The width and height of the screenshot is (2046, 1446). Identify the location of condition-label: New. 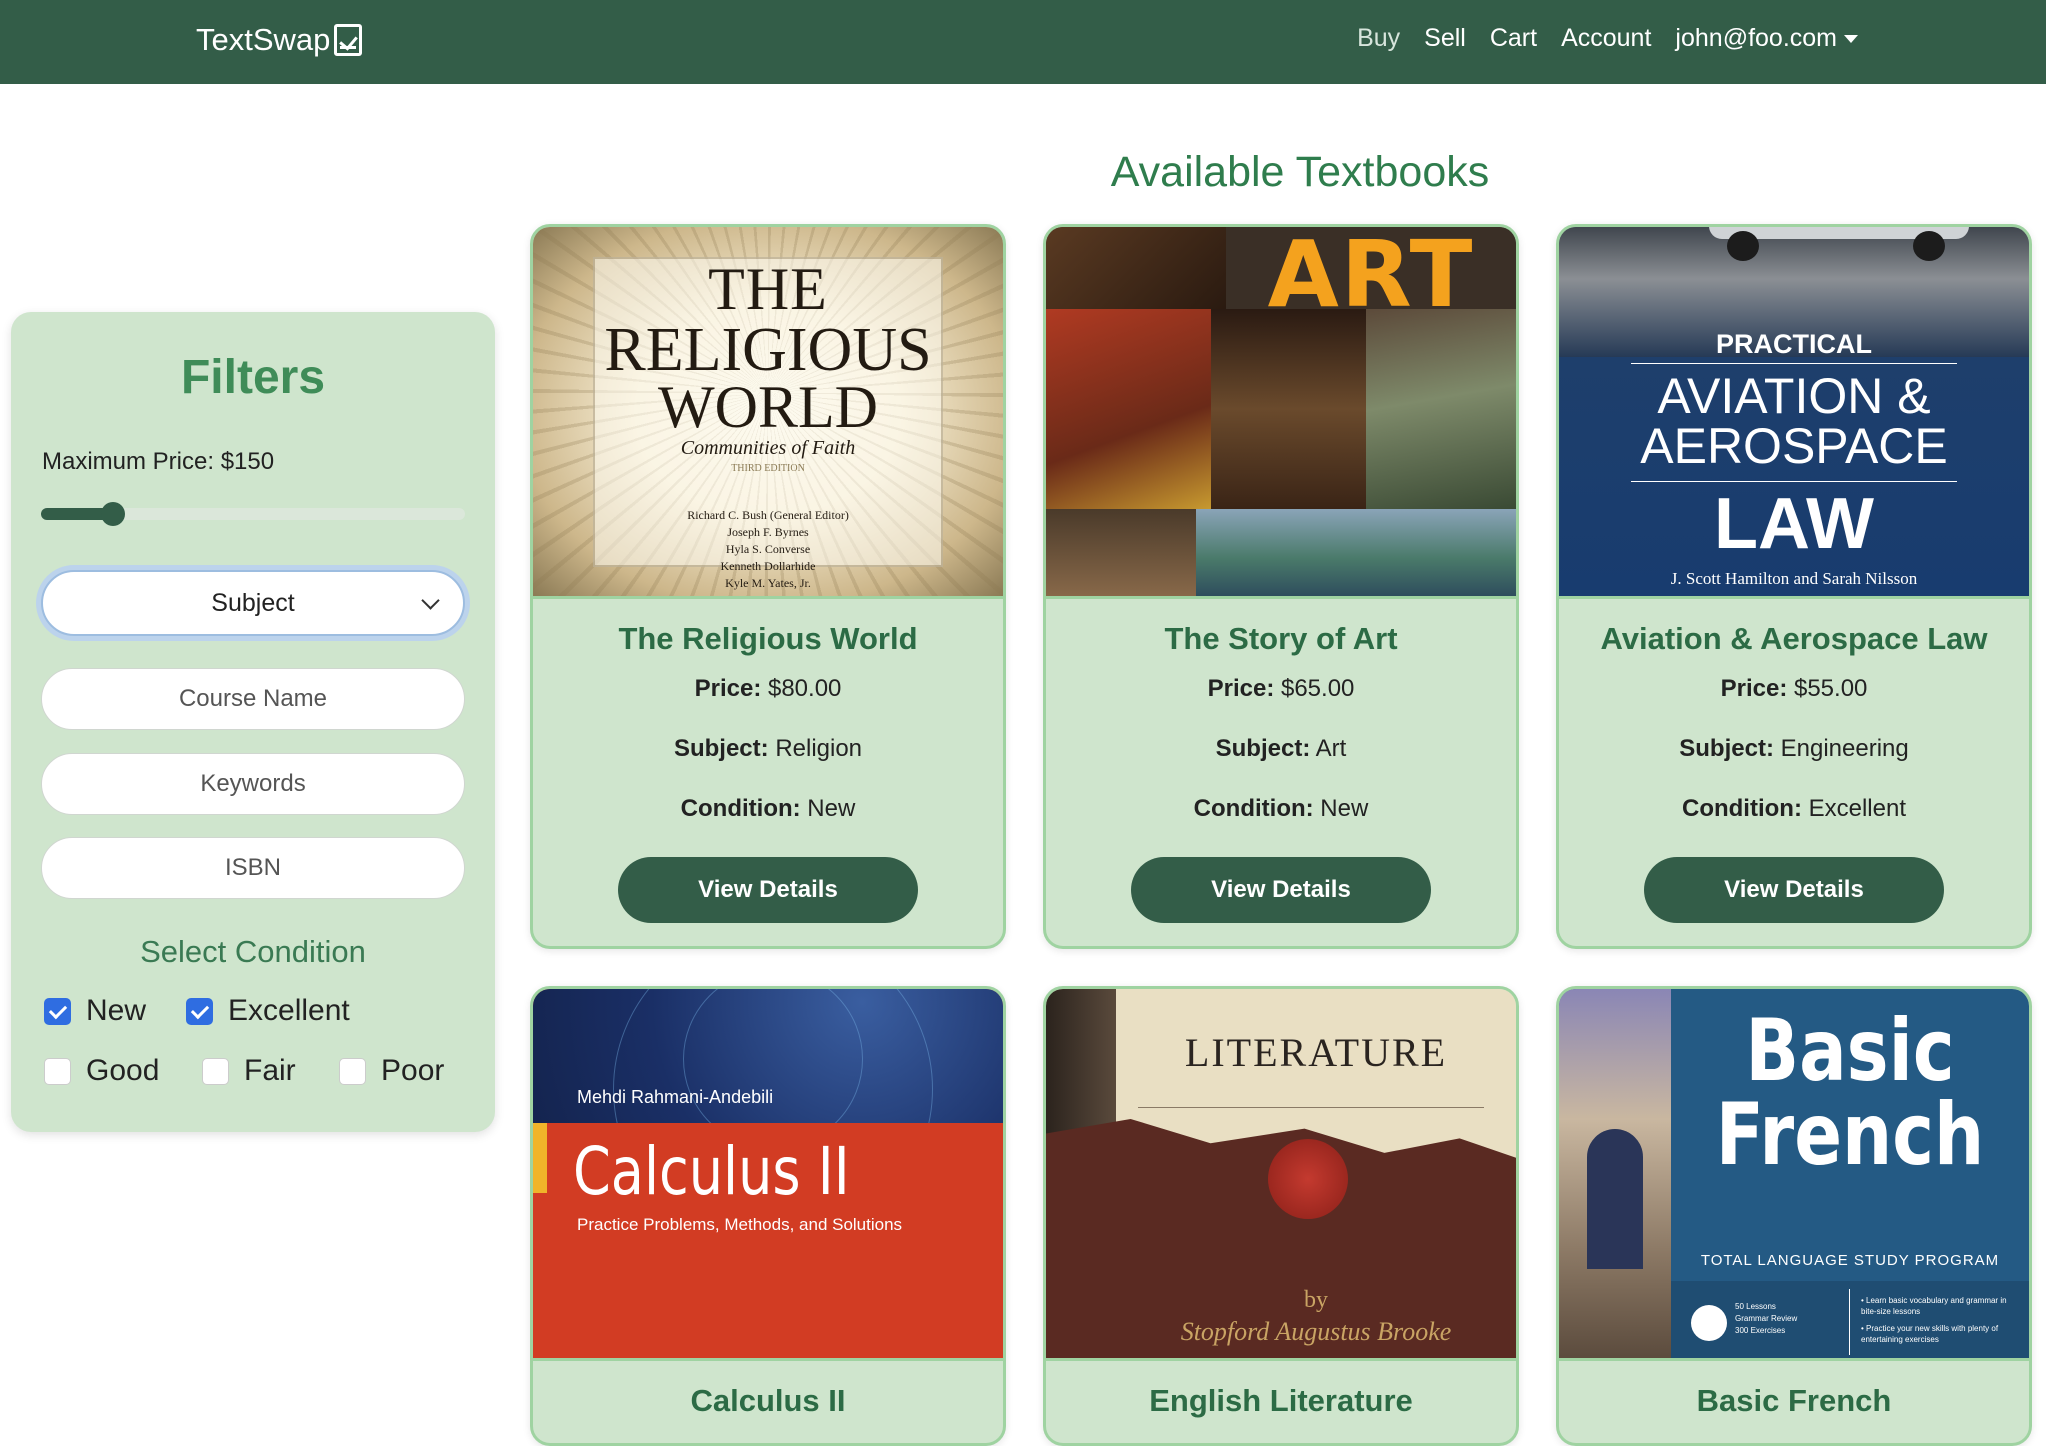
(116, 1011).